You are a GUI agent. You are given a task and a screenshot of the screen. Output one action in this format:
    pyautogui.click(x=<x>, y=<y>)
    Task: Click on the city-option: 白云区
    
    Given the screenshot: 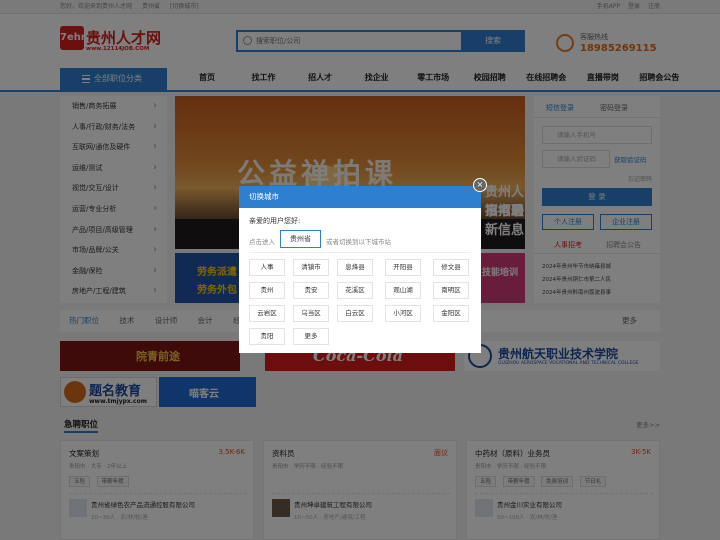 What is the action you would take?
    pyautogui.click(x=355, y=313)
    